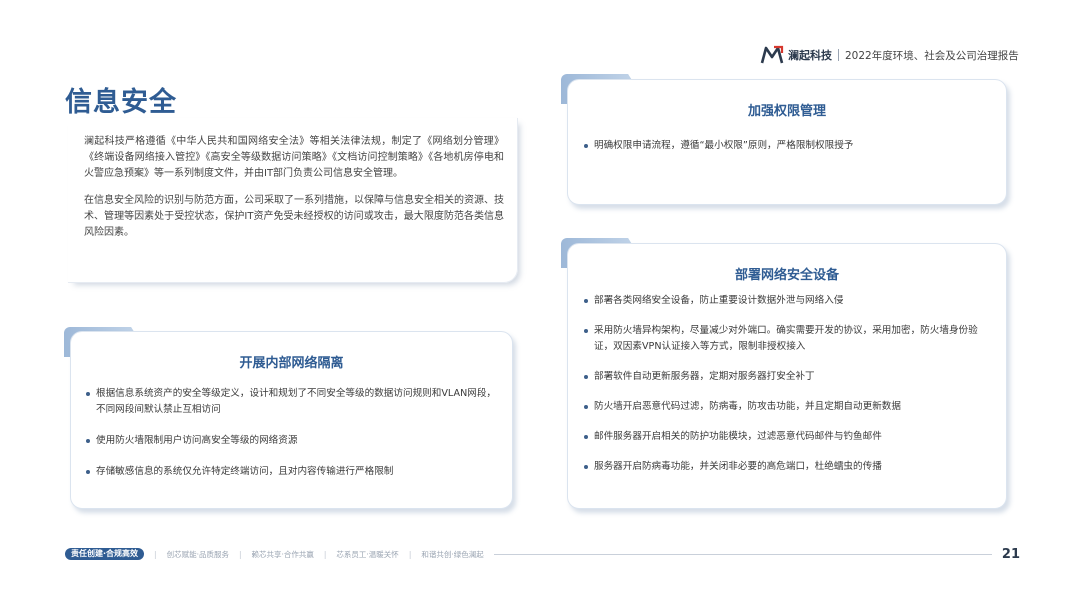  Describe the element at coordinates (932, 55) in the screenshot. I see `report-title: 2022年度环境、社会及公司治理报告` at that location.